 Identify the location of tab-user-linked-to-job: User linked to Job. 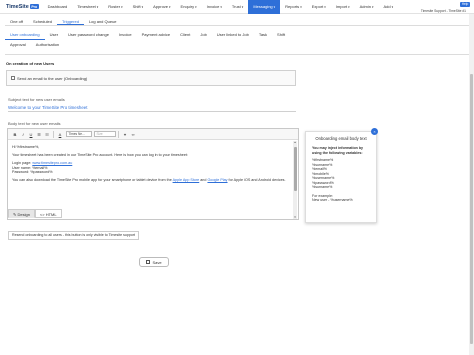
(233, 35).